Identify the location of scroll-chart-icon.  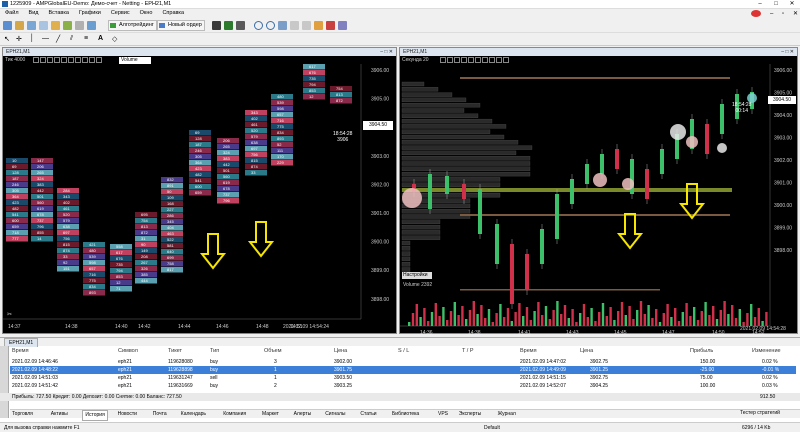
(294, 25).